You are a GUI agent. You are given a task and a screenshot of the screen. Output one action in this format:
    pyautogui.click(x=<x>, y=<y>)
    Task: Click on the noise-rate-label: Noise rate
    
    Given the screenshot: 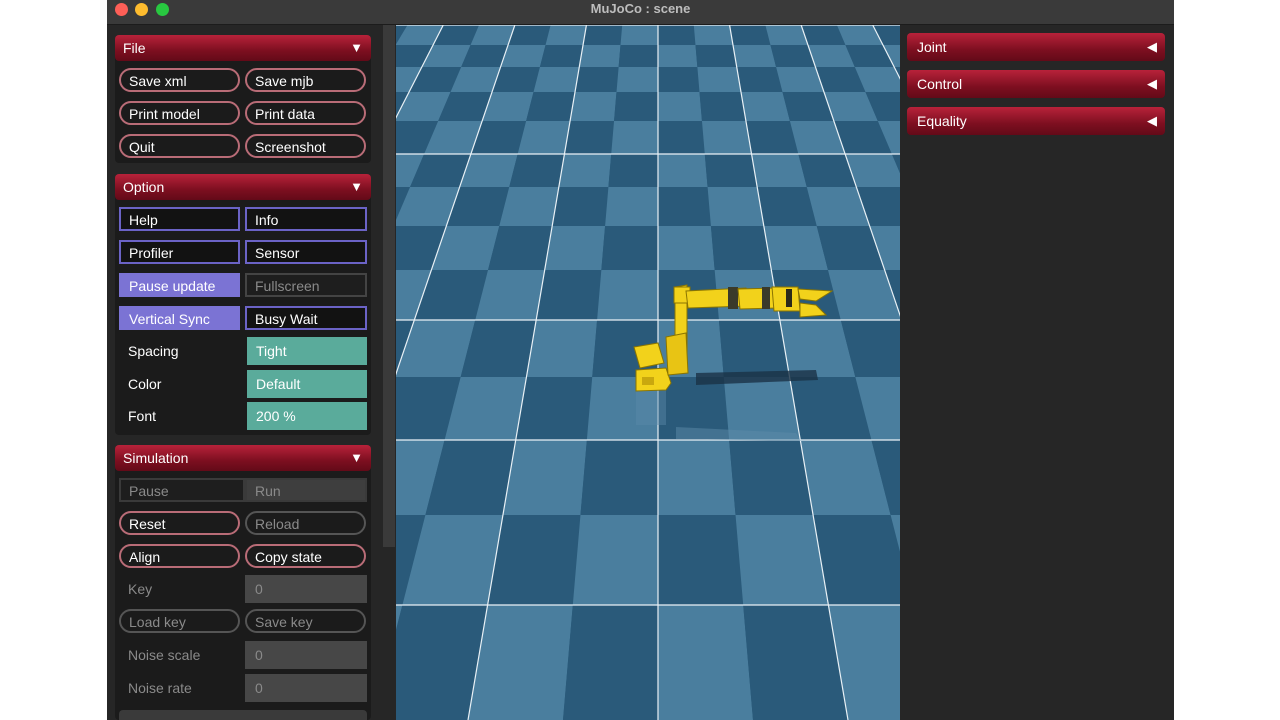 What is the action you would take?
    pyautogui.click(x=160, y=688)
    